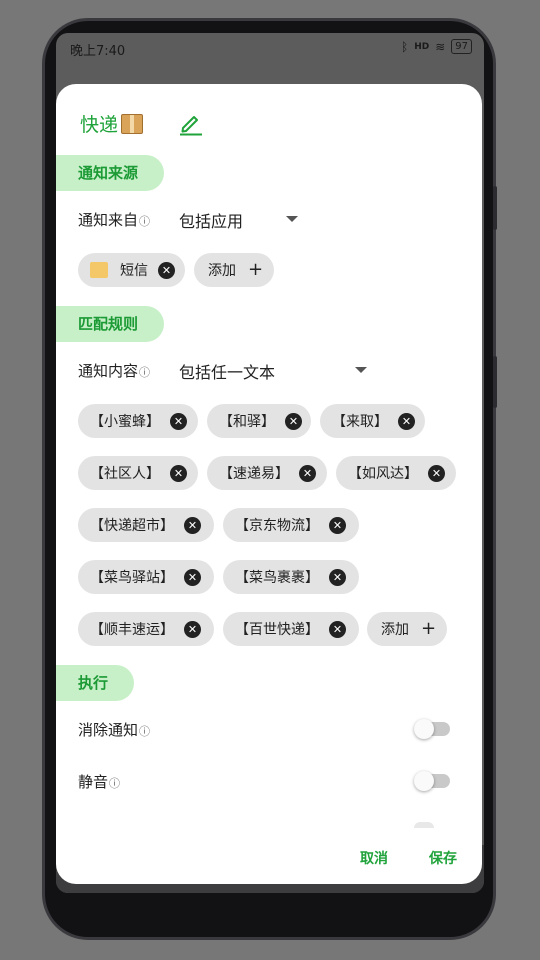 This screenshot has height=960, width=540. What do you see at coordinates (110, 324) in the screenshot?
I see `section-match-label: 匹配规则` at bounding box center [110, 324].